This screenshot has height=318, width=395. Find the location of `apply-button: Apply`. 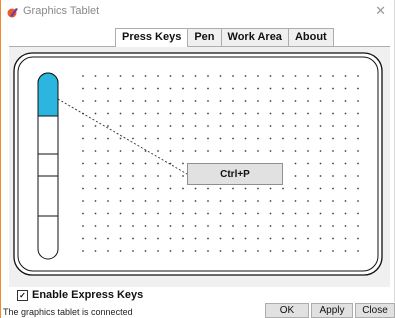

apply-button: Apply is located at coordinates (332, 310).